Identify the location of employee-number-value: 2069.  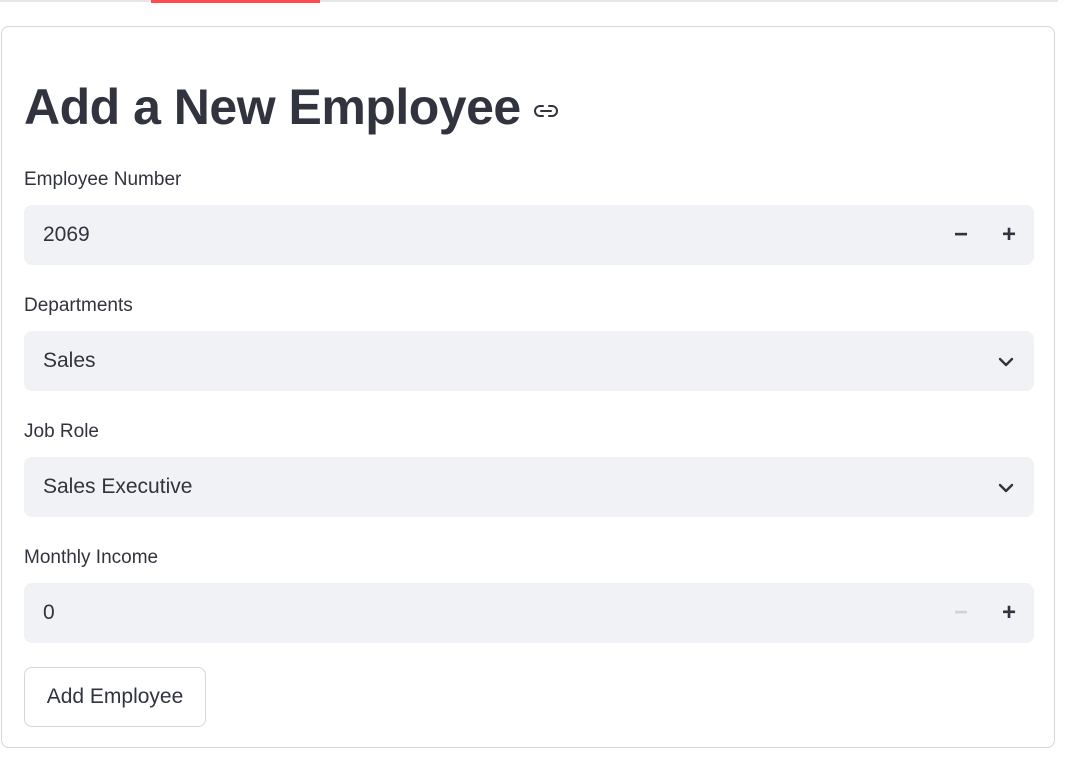
(66, 235).